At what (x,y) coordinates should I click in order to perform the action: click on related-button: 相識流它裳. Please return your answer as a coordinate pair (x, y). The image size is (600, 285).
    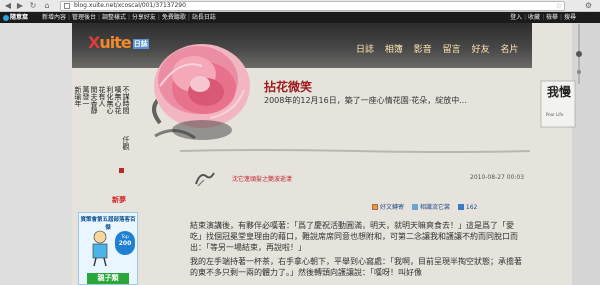
    Looking at the image, I should click on (430, 207).